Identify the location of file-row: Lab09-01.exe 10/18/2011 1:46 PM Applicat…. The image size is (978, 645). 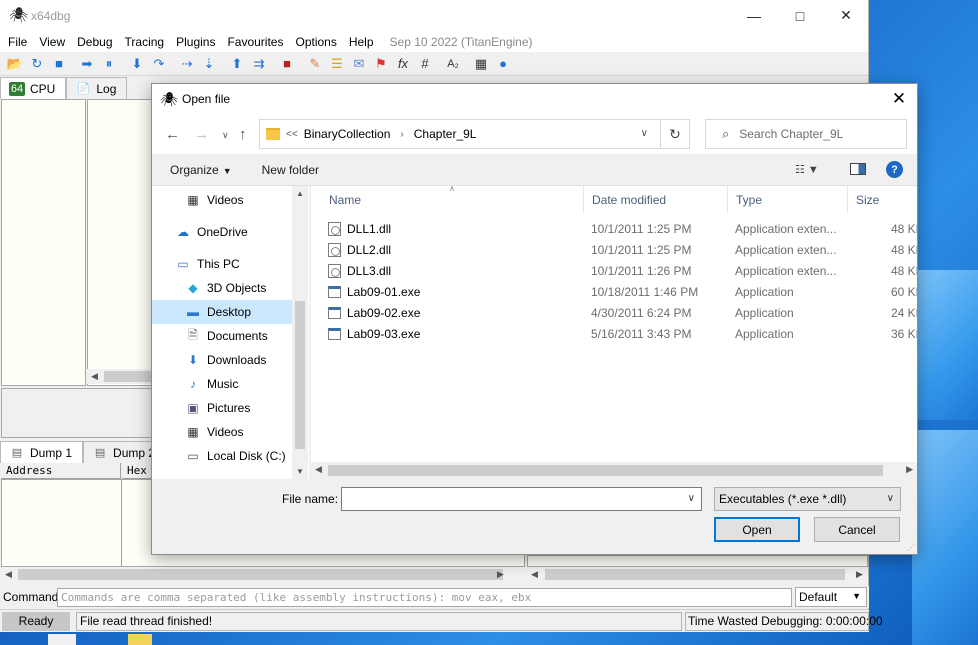
(614, 291).